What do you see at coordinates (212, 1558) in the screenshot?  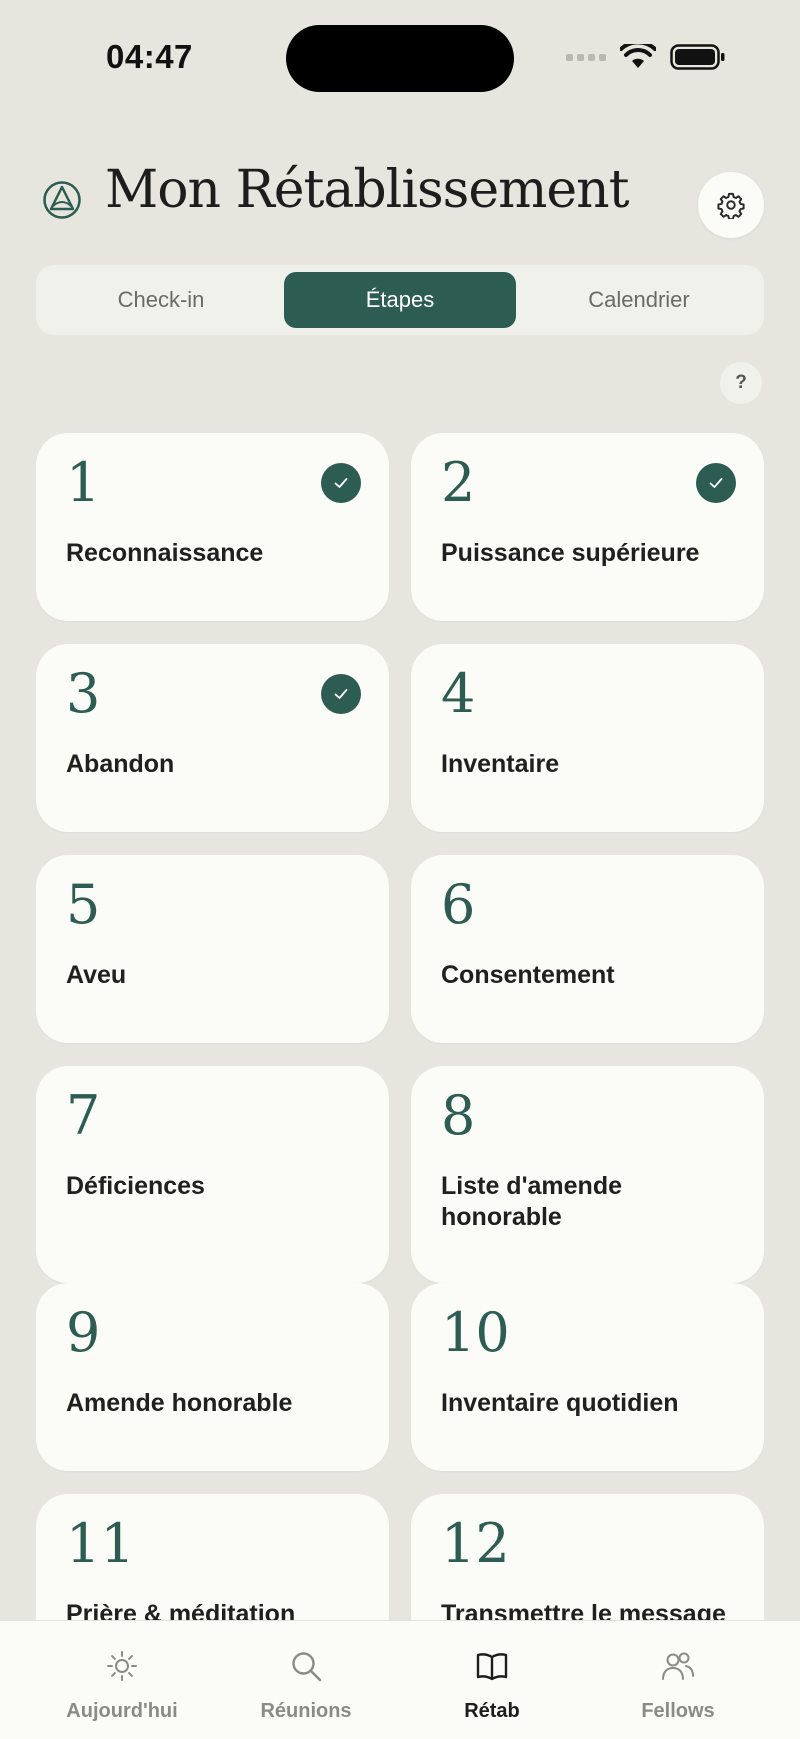 I see `step-card-11: 11 Prière & méditation` at bounding box center [212, 1558].